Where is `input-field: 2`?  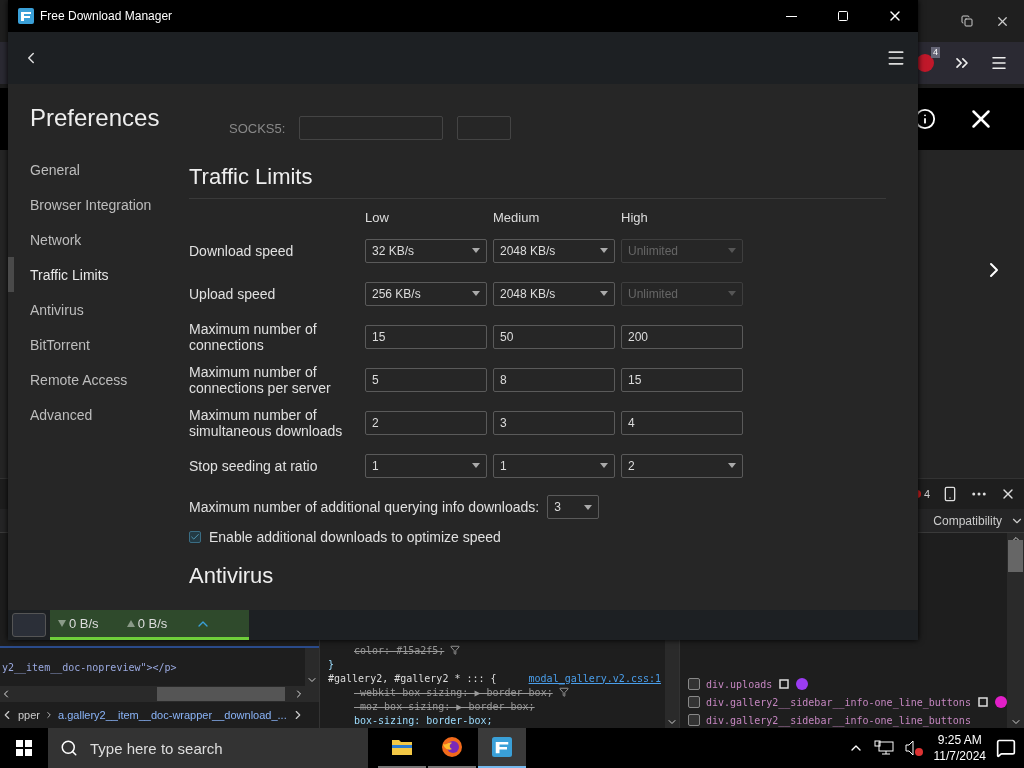 input-field: 2 is located at coordinates (426, 422).